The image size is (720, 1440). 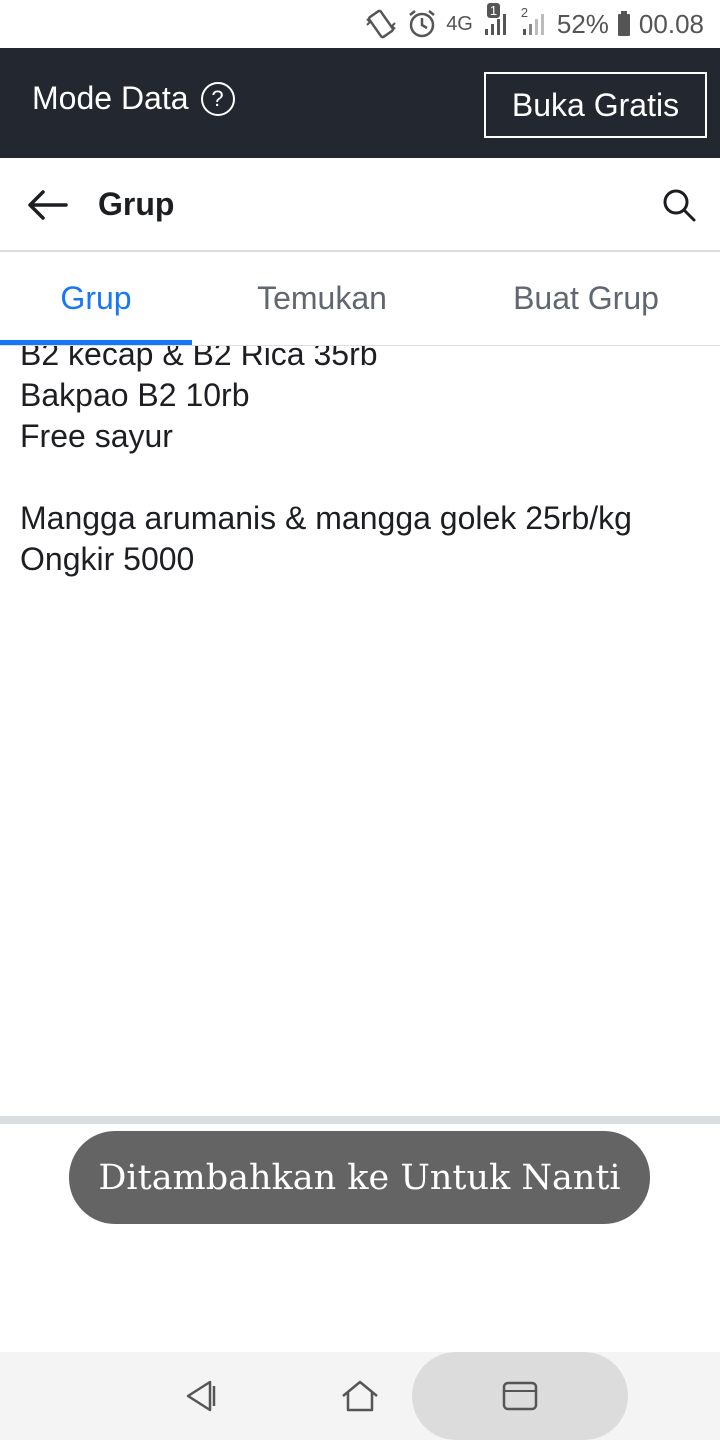 I want to click on nav-back-button, so click(x=200, y=1396).